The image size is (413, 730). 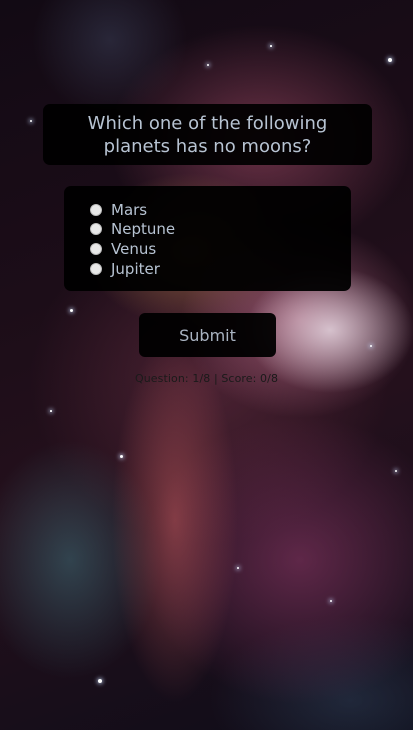 I want to click on option-label: Mars, so click(x=129, y=209).